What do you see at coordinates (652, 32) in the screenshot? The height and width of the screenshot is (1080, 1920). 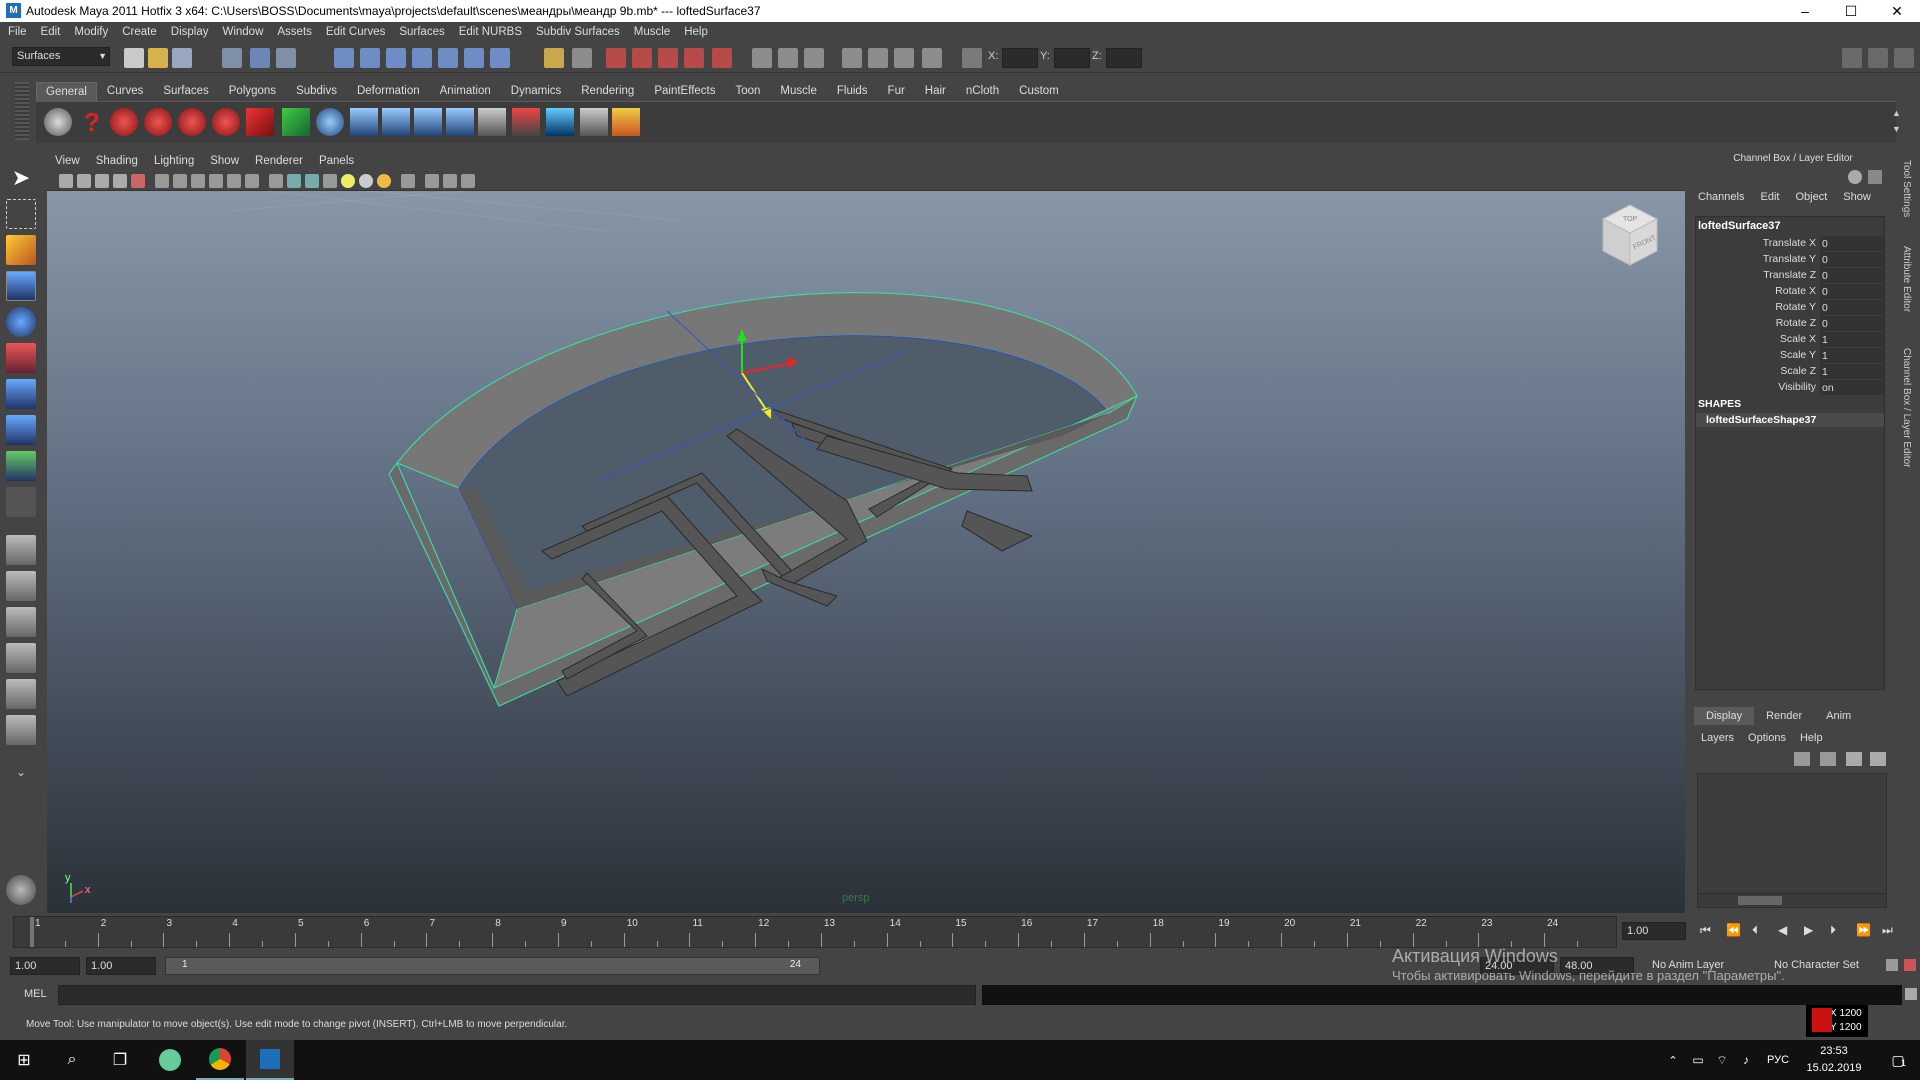 I see `menu-muscle: Muscle` at bounding box center [652, 32].